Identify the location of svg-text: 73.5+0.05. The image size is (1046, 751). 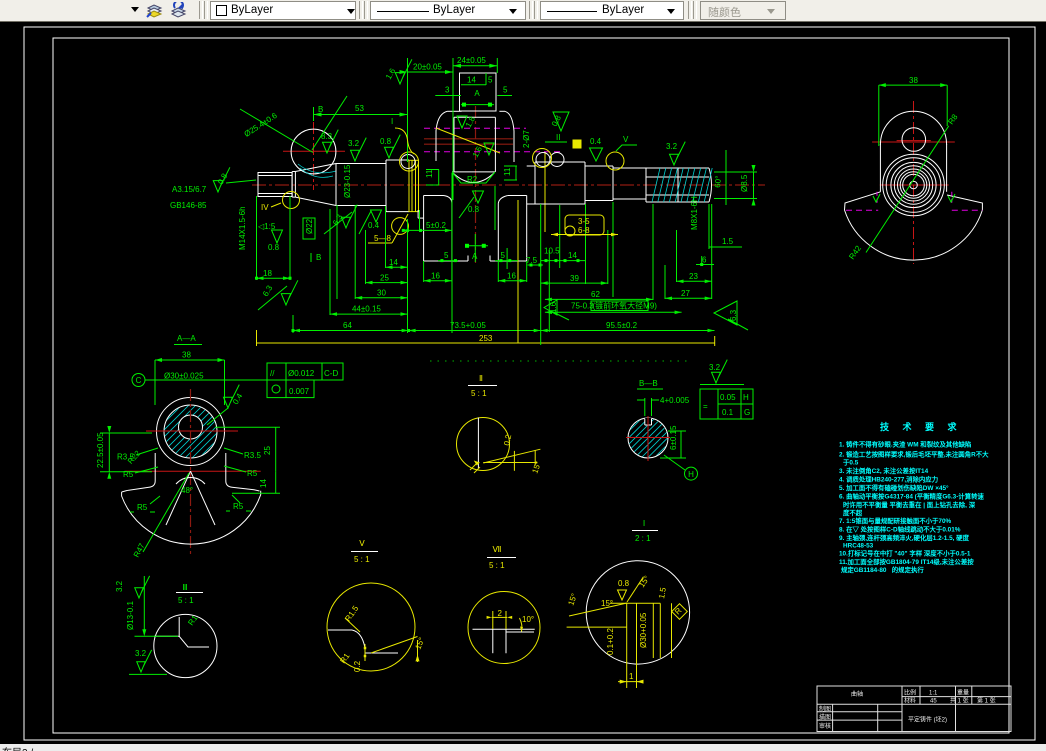
(468, 325).